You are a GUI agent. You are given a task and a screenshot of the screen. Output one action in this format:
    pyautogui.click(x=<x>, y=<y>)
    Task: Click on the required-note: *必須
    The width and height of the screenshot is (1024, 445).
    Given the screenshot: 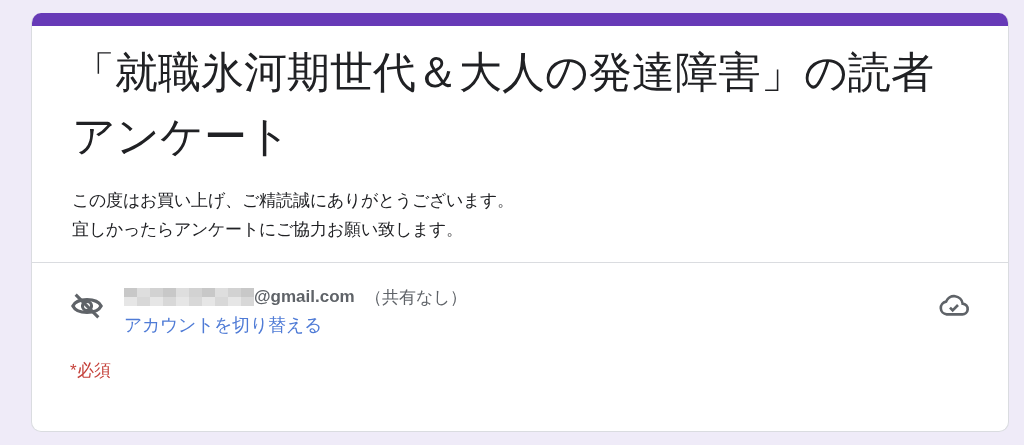 What is the action you would take?
    pyautogui.click(x=90, y=371)
    